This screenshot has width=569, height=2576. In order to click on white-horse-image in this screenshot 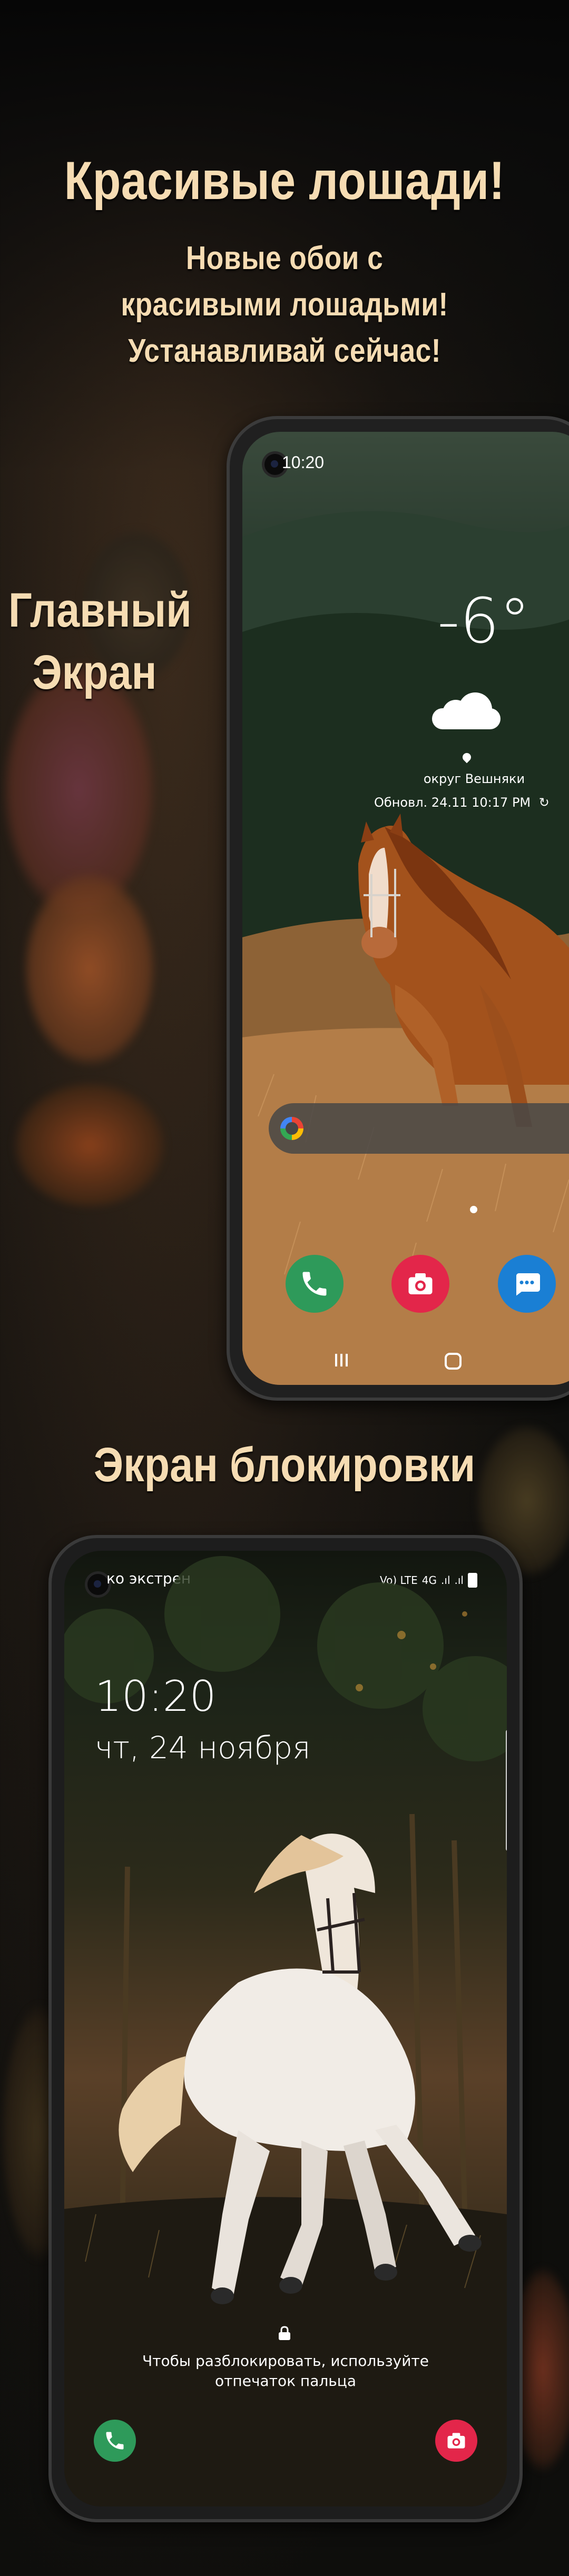, I will do `click(300, 2069)`.